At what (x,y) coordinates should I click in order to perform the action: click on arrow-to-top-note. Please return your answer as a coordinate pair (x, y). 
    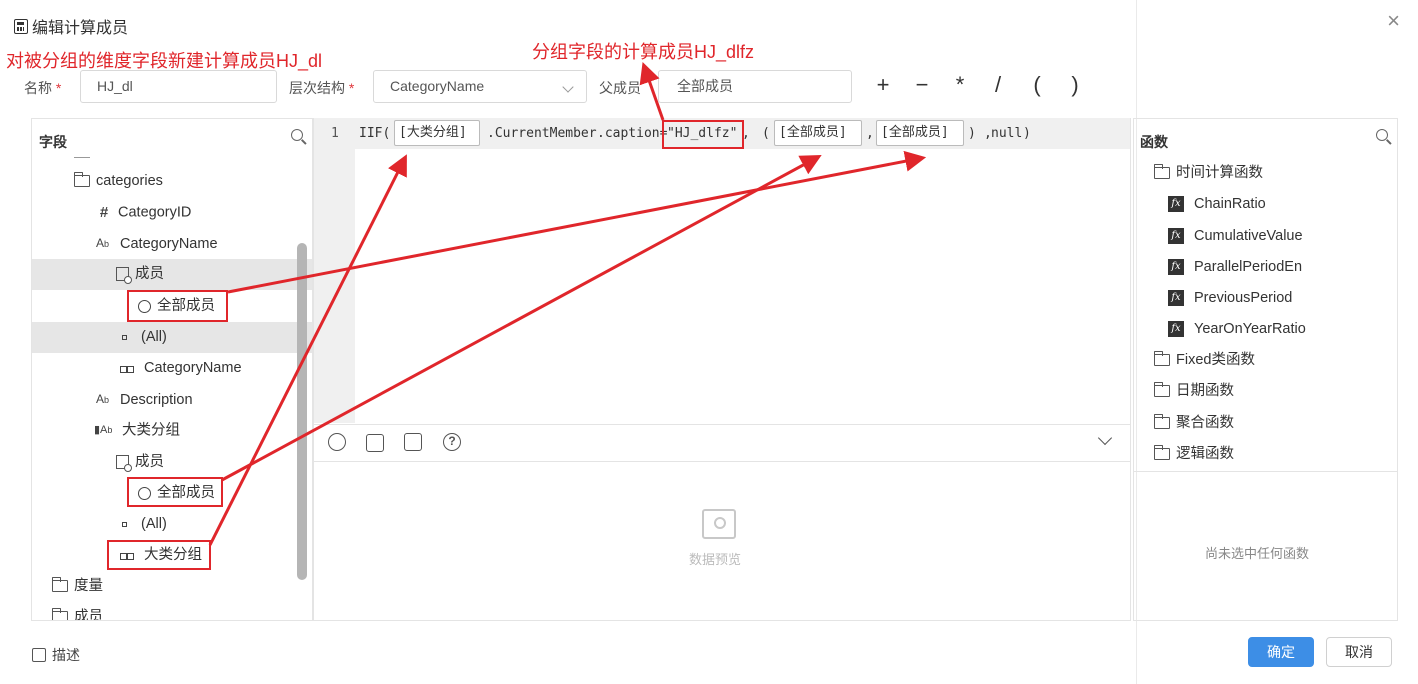
    Looking at the image, I should click on (652, 91).